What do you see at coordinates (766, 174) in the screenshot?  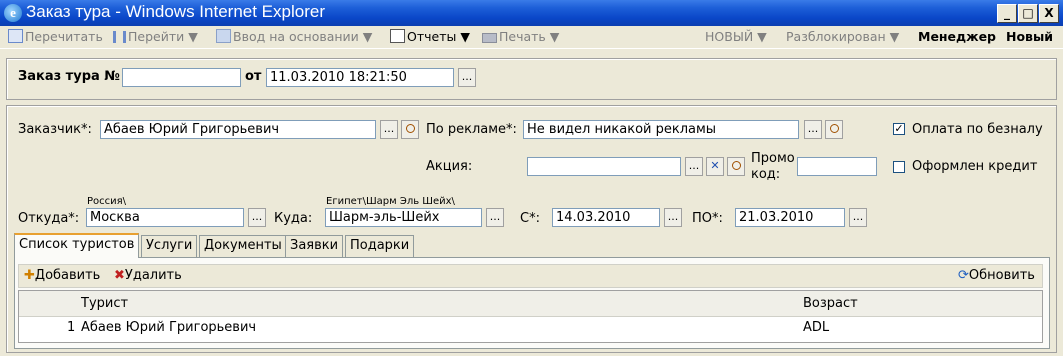 I see `promo-label-line2: код:` at bounding box center [766, 174].